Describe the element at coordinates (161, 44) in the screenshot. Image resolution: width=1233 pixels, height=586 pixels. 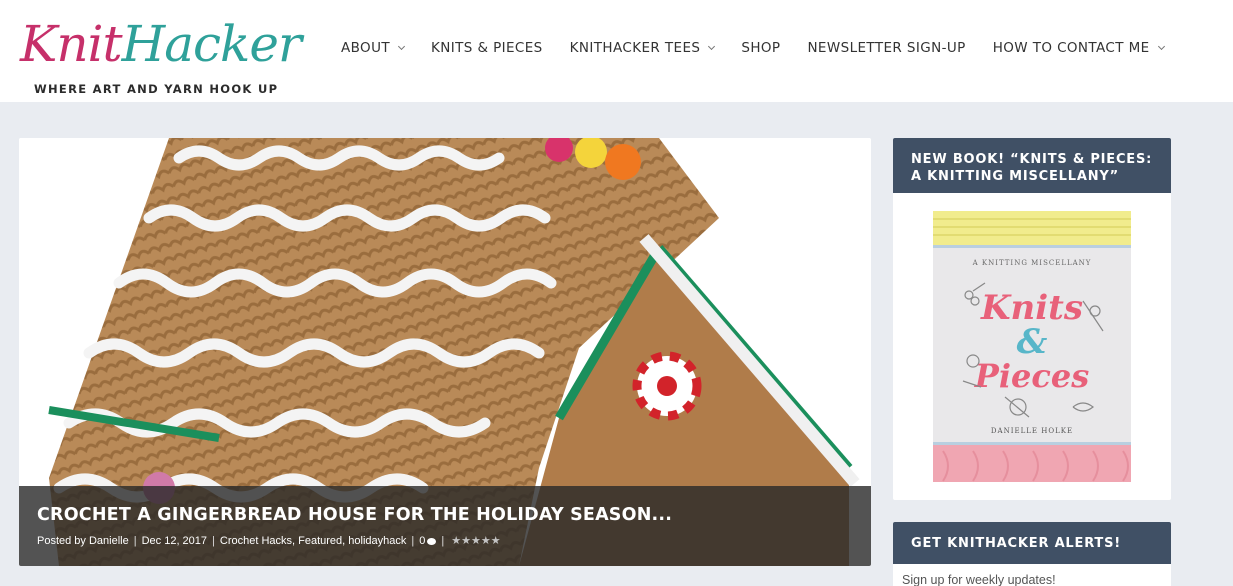
I see `logo-wordmark: KnitHacker` at that location.